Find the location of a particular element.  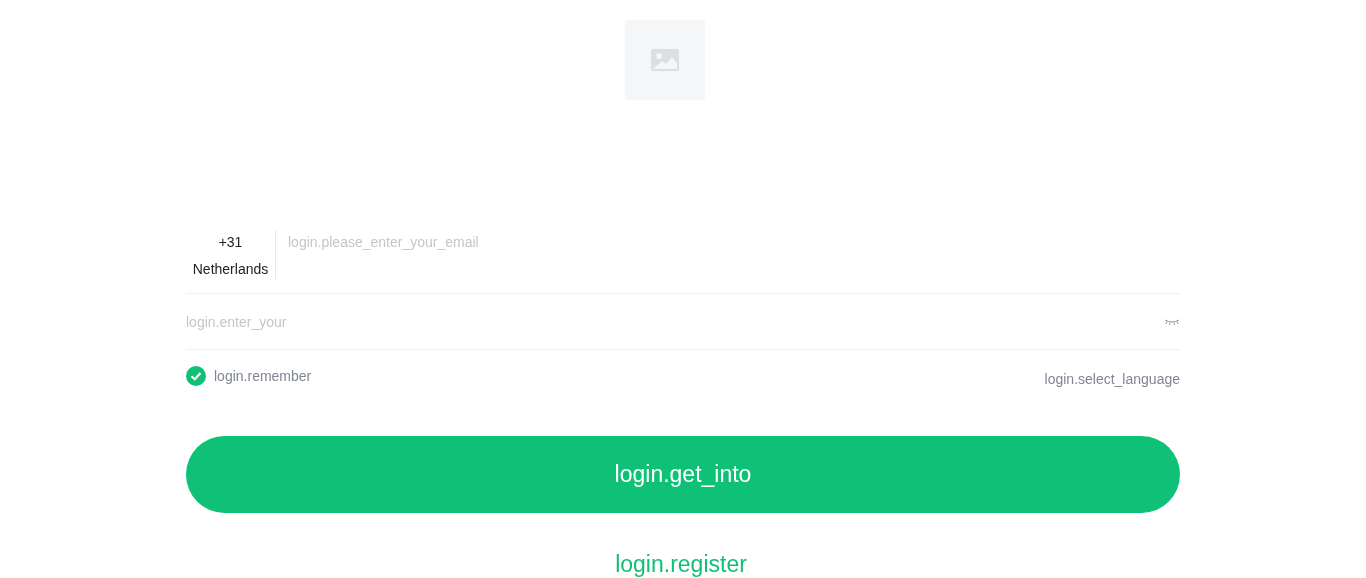

login-button: login.get_into is located at coordinates (683, 474).